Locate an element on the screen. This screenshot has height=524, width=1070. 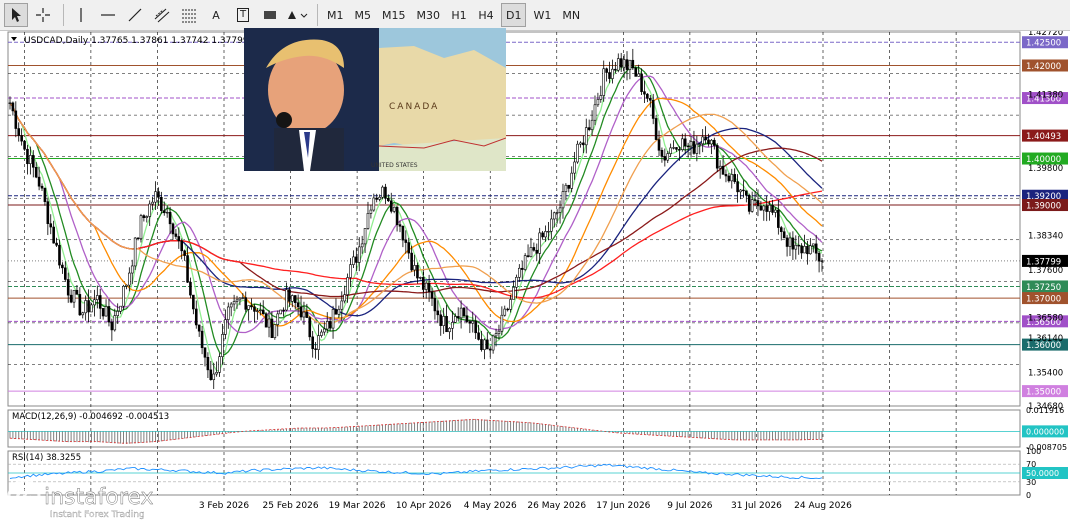
timeframe-m5: M5 is located at coordinates (363, 15).